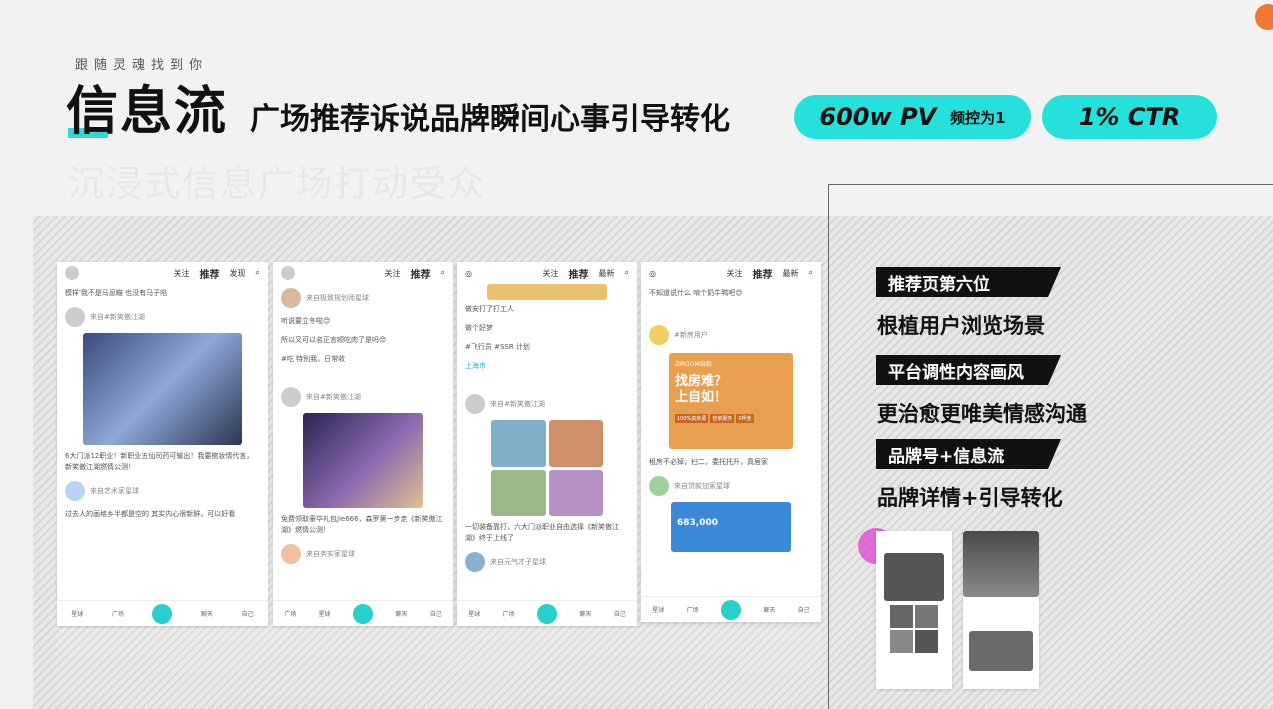 This screenshot has height=709, width=1273. What do you see at coordinates (745, 418) in the screenshot?
I see `ad-button: 0押金` at bounding box center [745, 418].